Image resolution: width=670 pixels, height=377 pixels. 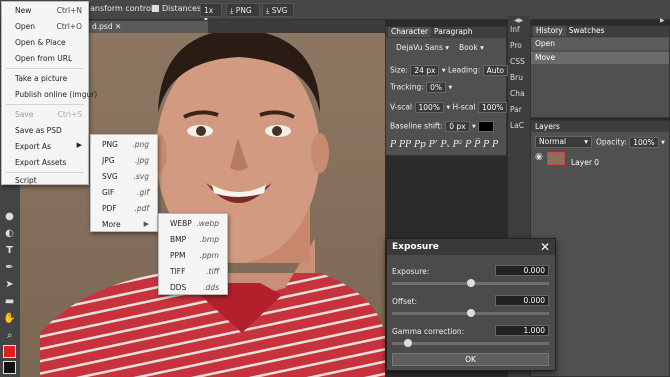 I want to click on menu-item-publish: Publish online (imgur), so click(x=49, y=94).